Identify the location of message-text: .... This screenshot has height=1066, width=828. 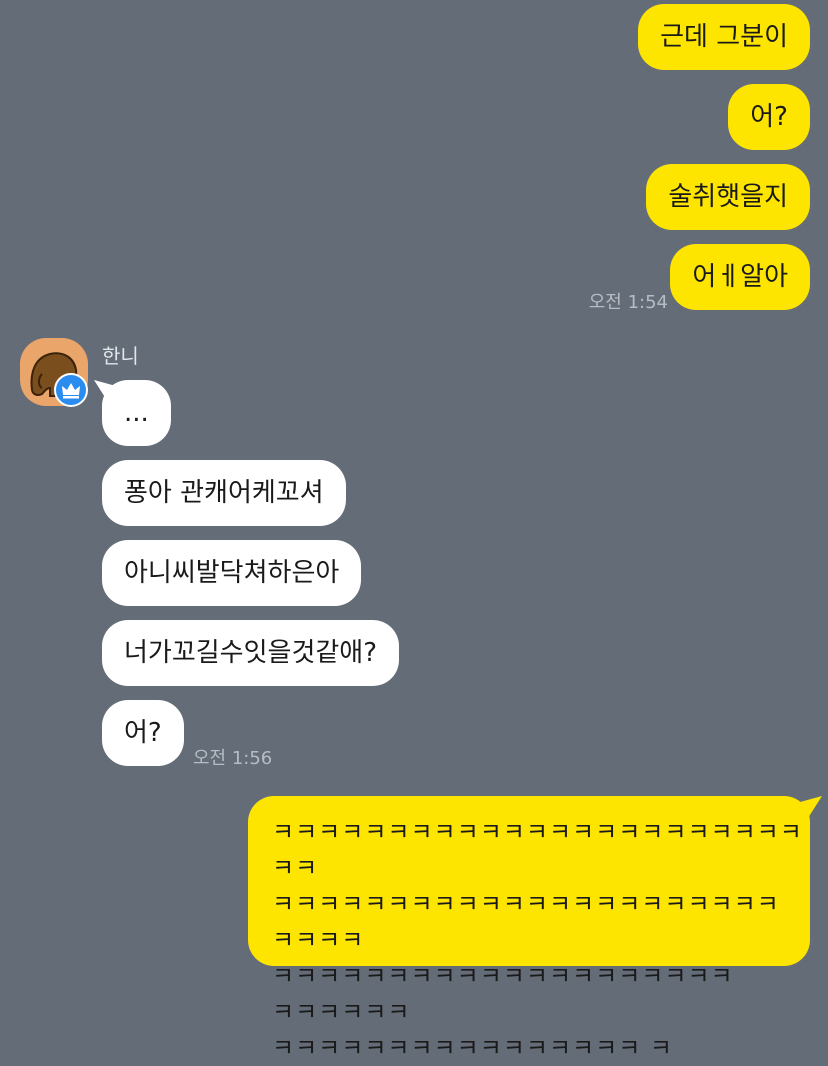
(136, 413).